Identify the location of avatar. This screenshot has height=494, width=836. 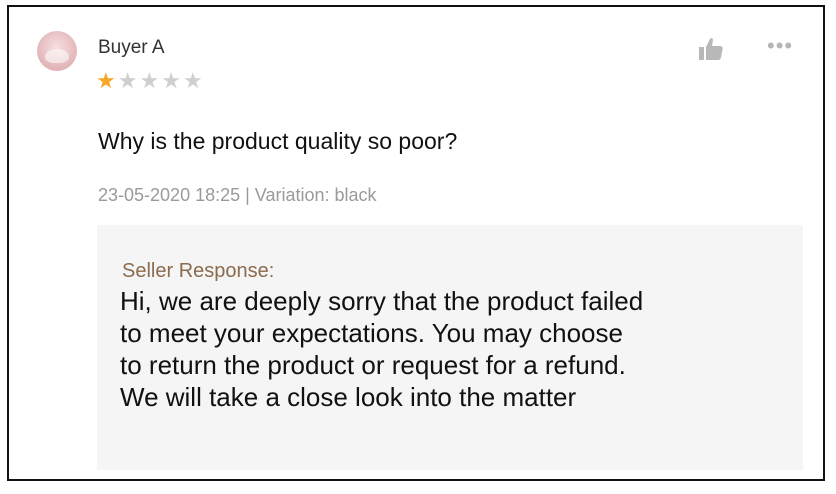
(57, 51).